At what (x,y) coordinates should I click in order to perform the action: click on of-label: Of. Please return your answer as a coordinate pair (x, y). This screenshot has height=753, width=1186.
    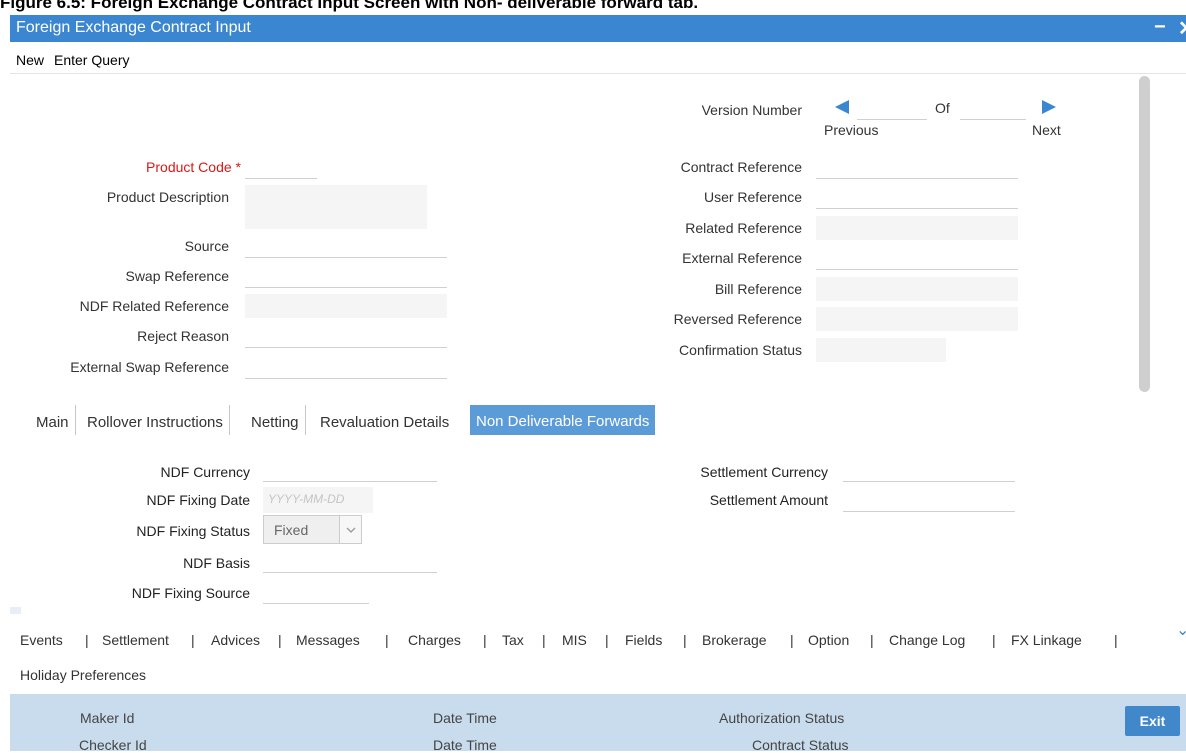
    Looking at the image, I should click on (942, 108).